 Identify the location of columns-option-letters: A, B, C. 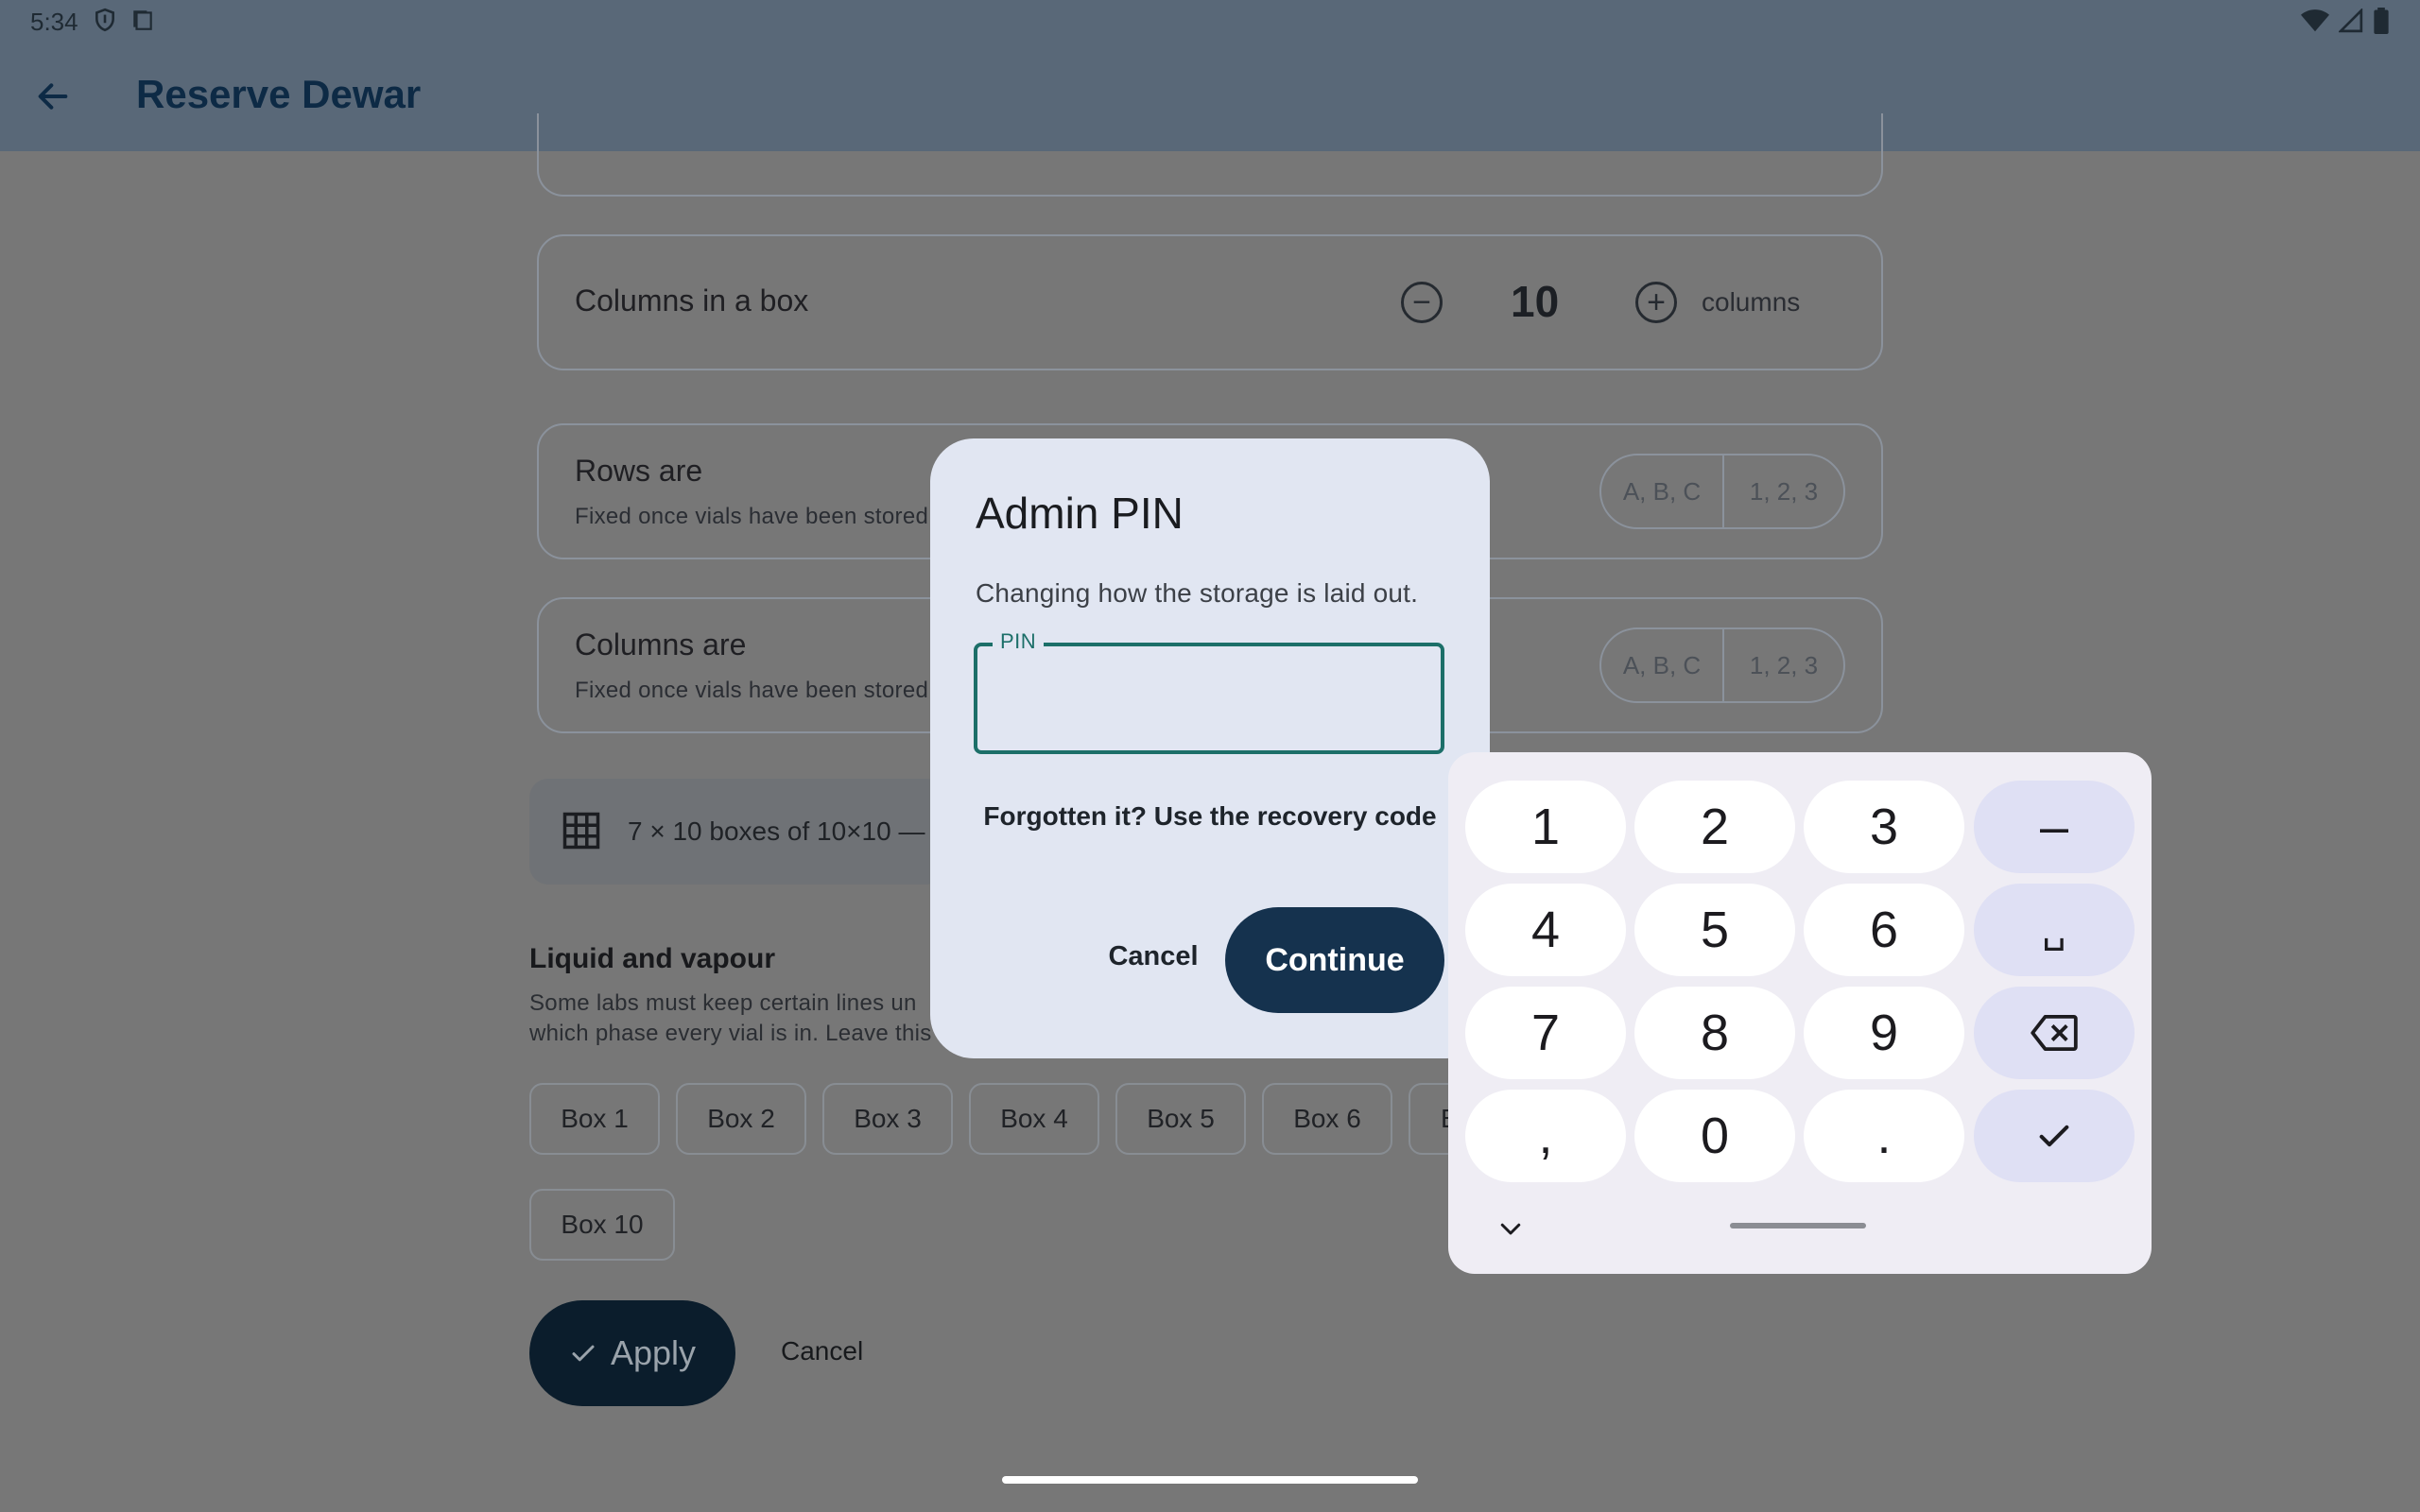
(1661, 665).